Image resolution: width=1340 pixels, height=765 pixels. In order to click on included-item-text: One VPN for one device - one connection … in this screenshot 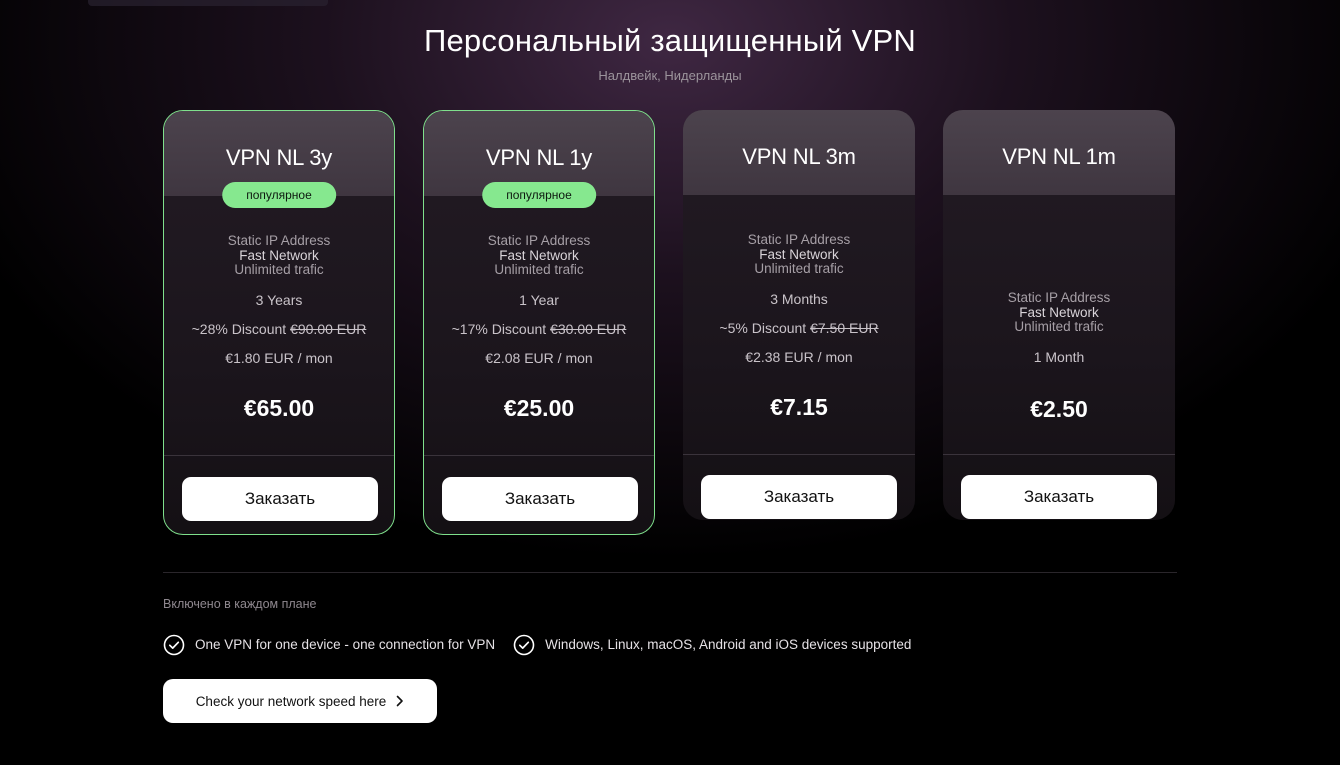, I will do `click(345, 644)`.